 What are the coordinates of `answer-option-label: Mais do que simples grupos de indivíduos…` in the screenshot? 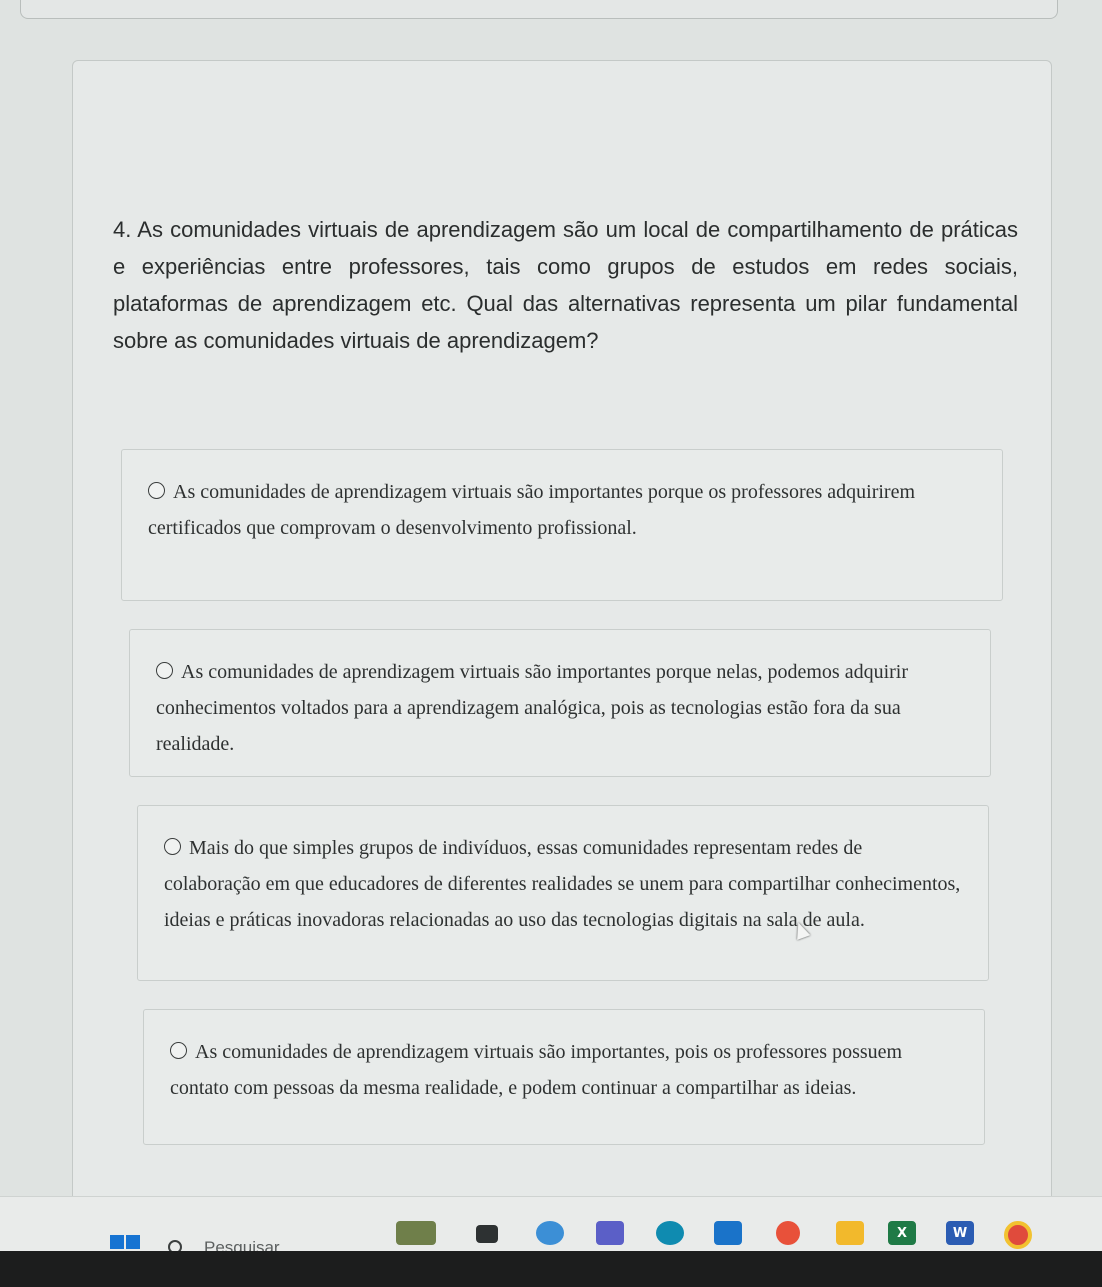 It's located at (562, 884).